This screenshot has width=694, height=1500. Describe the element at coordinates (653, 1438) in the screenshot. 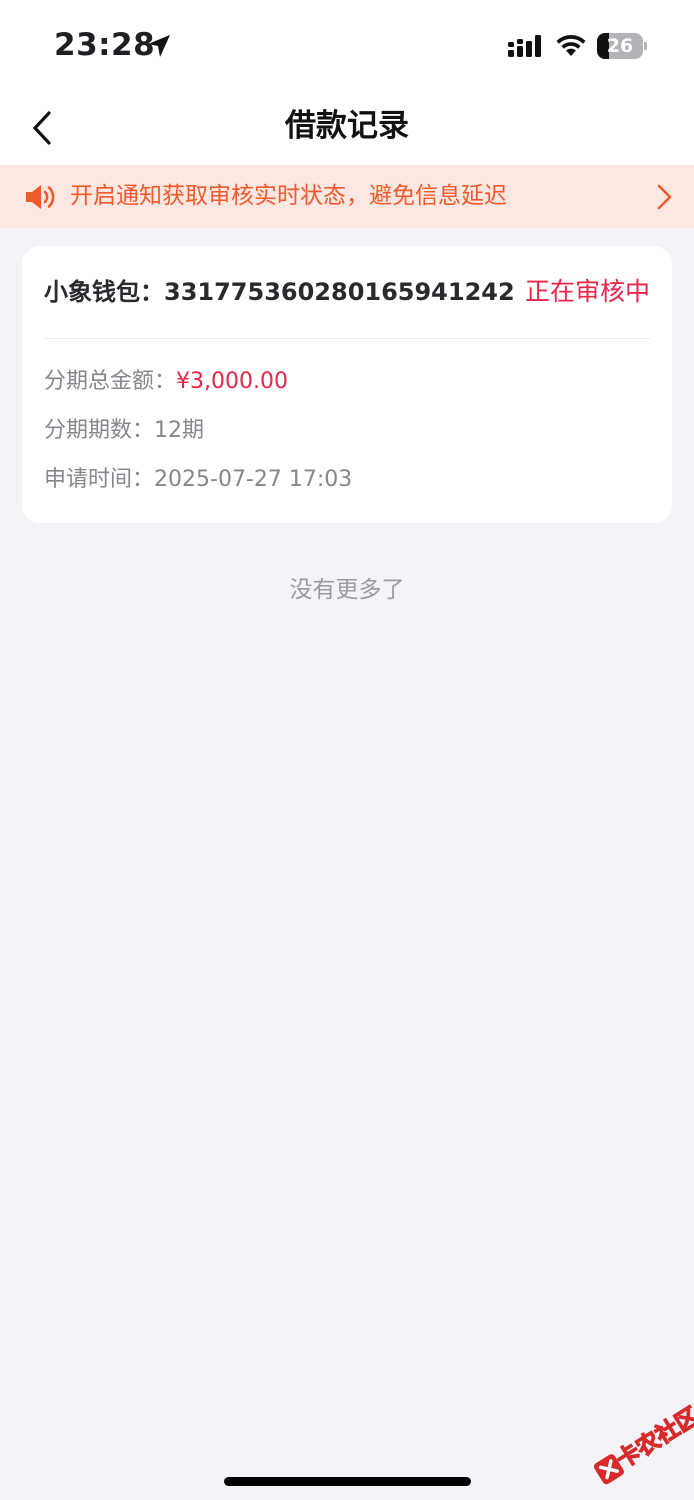

I see `watermark-text: 卡农社区` at that location.